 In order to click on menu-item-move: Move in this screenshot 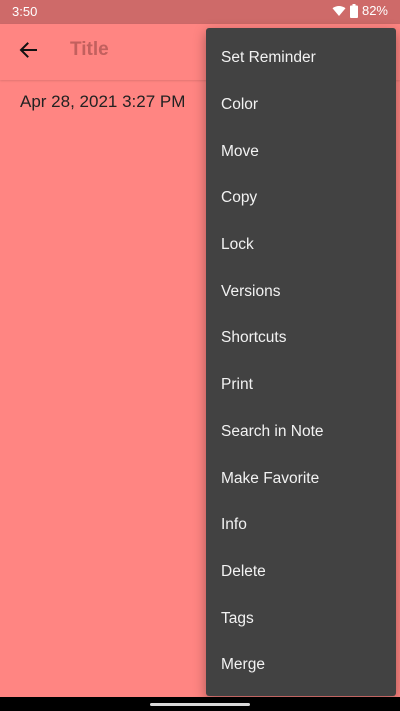, I will do `click(301, 151)`.